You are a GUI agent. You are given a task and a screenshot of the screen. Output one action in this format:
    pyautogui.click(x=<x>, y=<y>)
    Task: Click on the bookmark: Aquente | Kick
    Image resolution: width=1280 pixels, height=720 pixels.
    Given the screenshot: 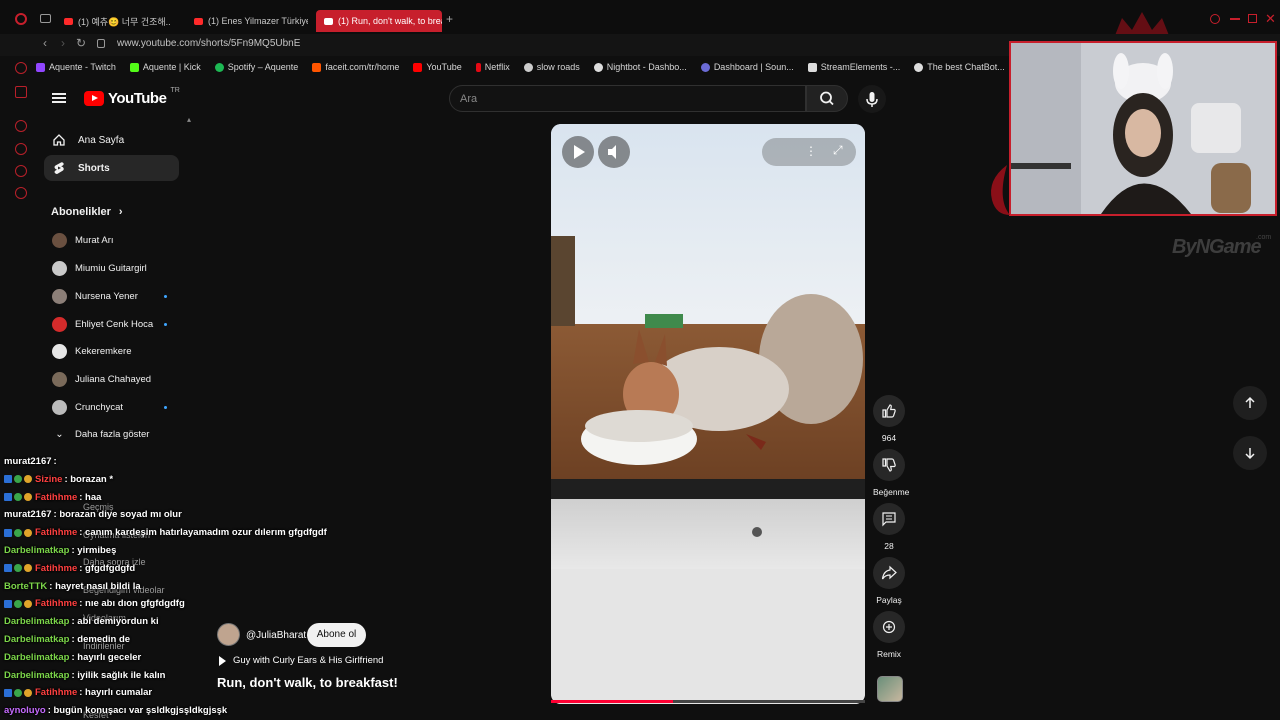 What is the action you would take?
    pyautogui.click(x=165, y=67)
    